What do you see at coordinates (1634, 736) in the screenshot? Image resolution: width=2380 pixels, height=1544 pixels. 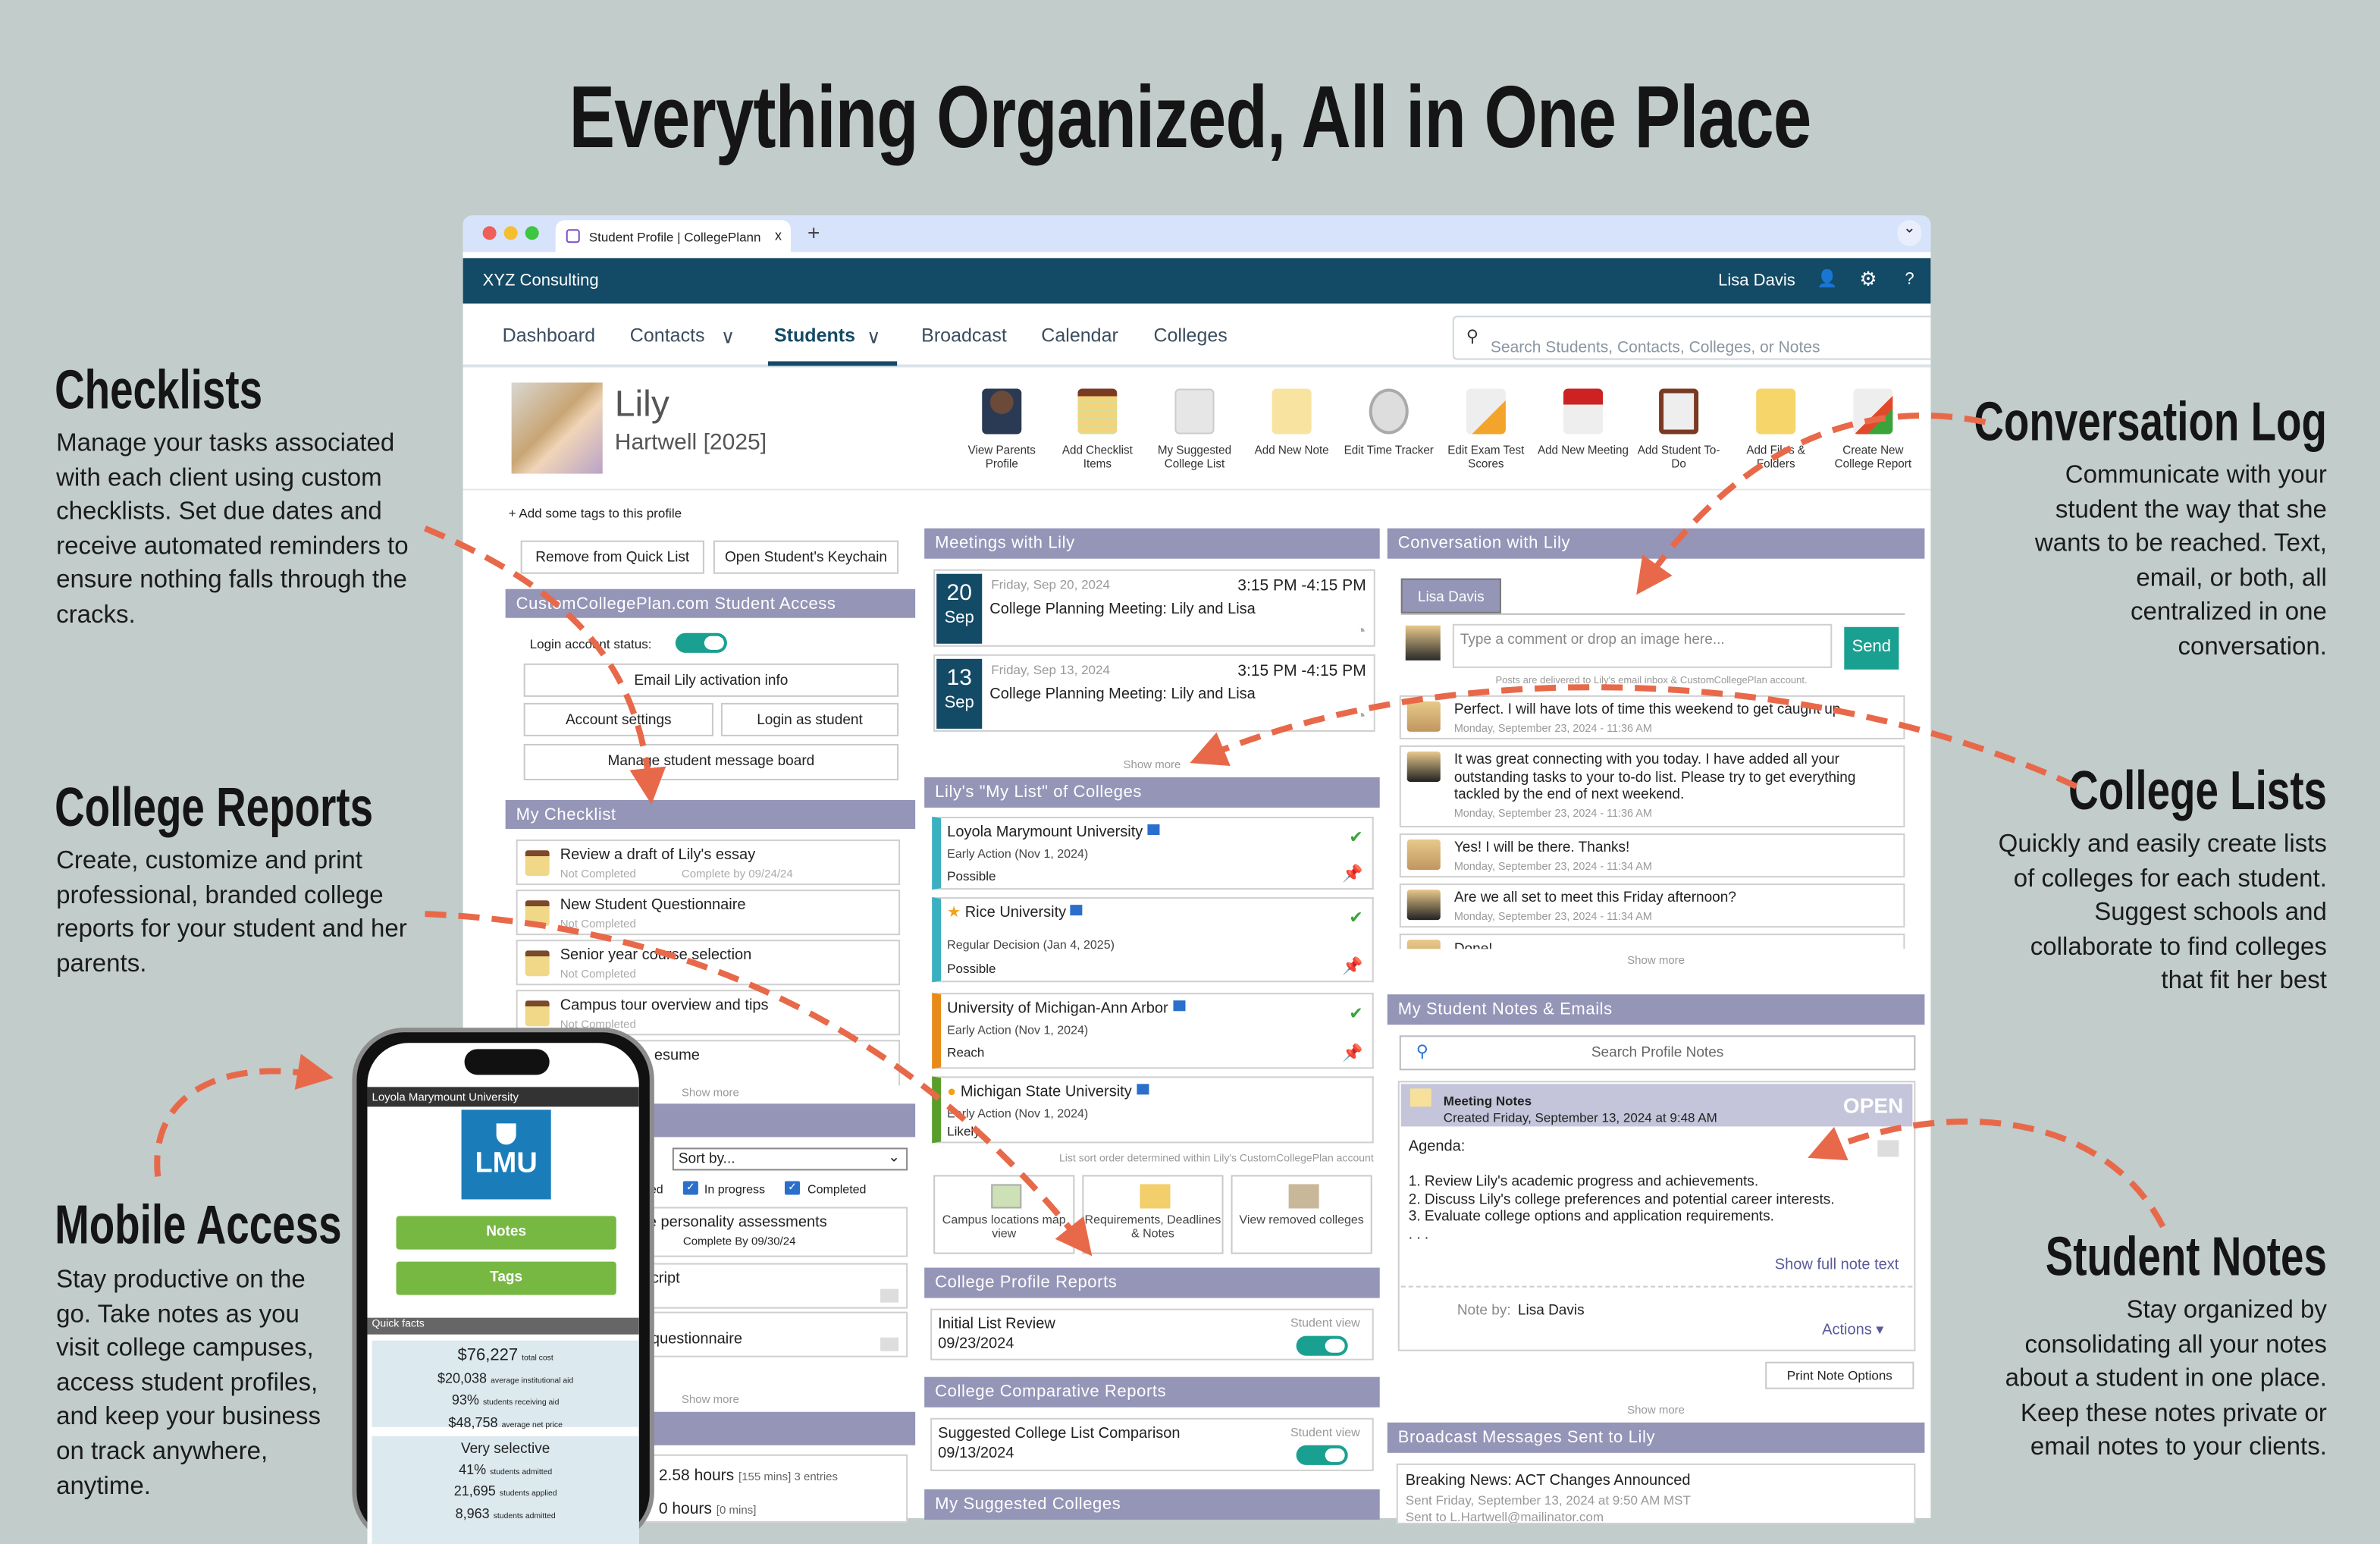 I see `arrow-college-lists` at bounding box center [1634, 736].